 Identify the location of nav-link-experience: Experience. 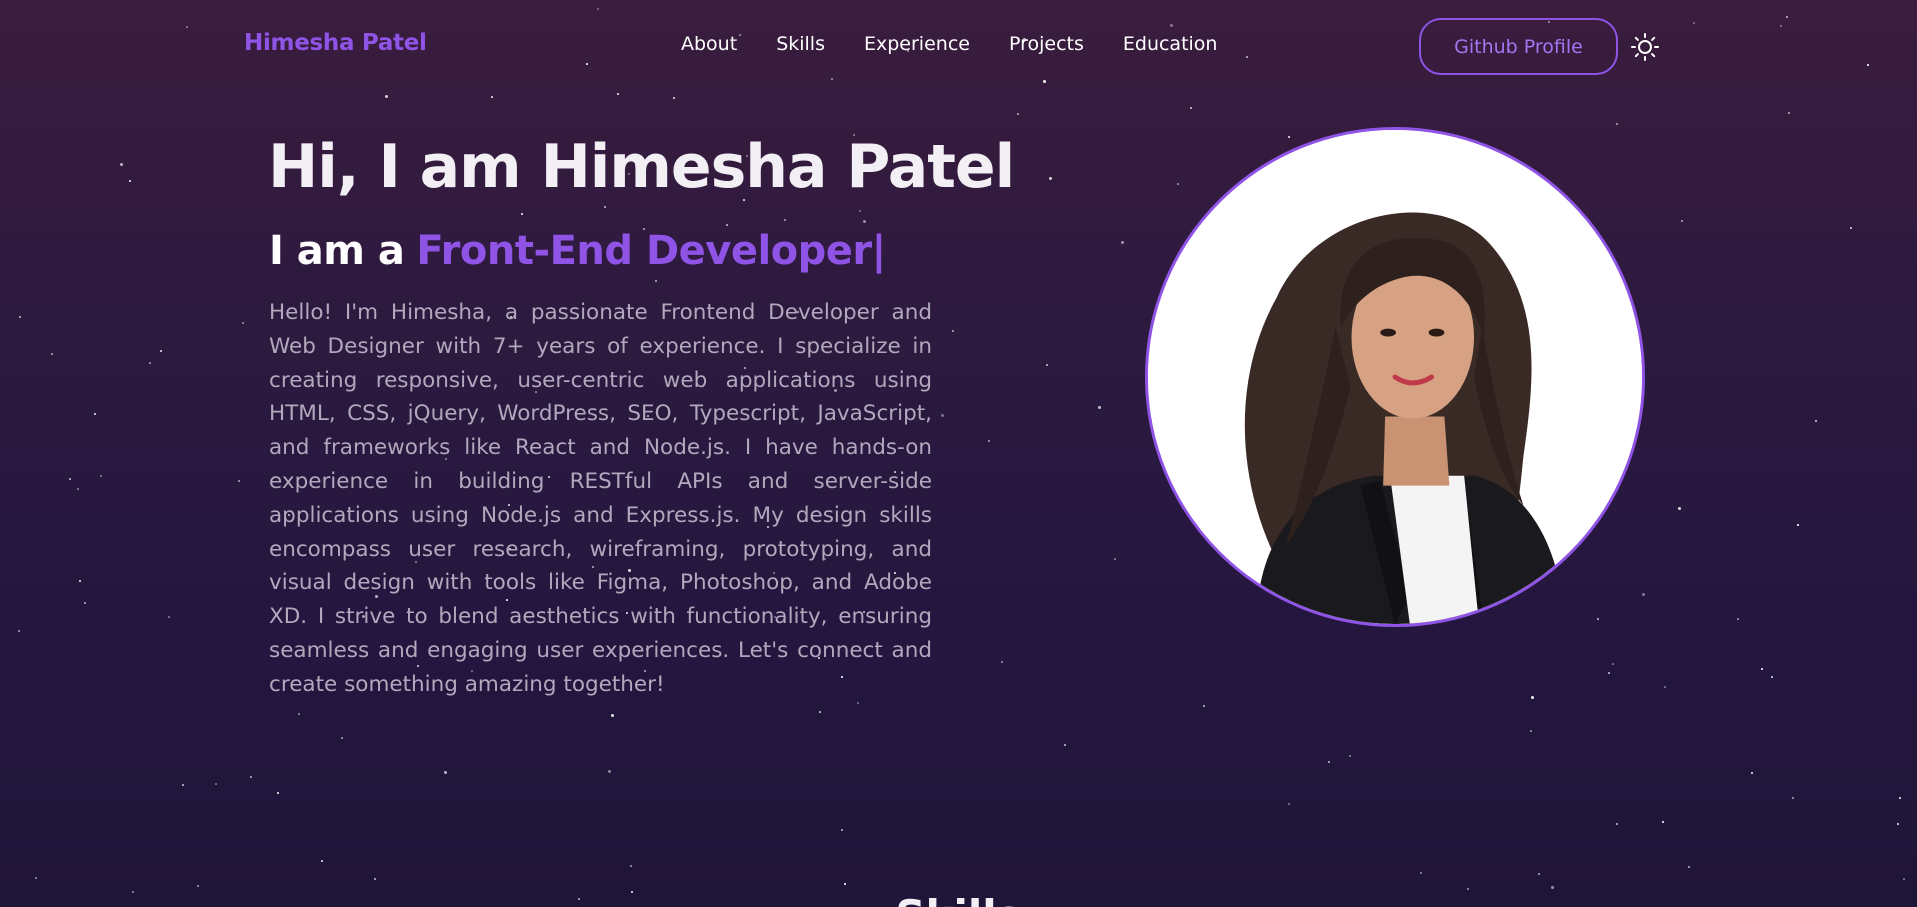
(917, 44).